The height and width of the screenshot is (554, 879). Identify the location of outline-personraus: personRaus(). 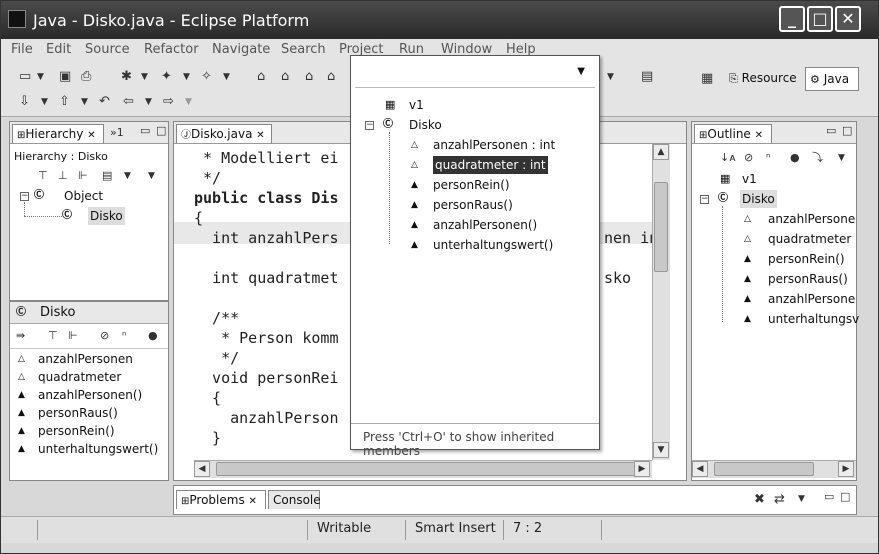
(808, 279).